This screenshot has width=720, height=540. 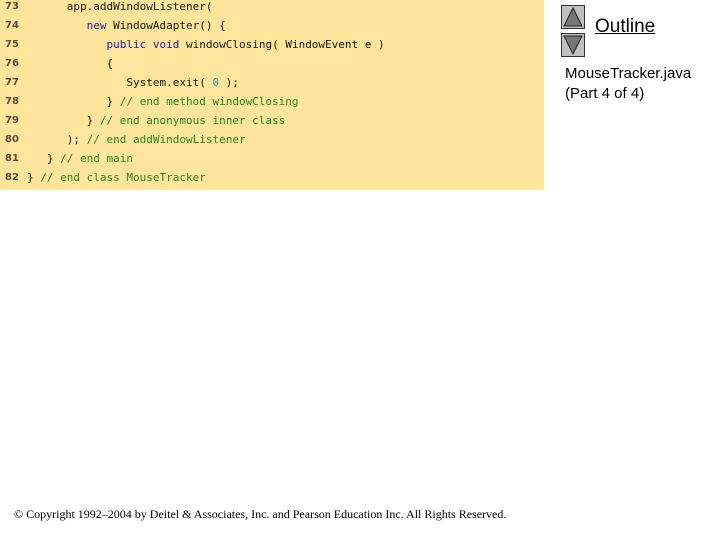 What do you see at coordinates (12, 177) in the screenshot?
I see `line-number: 82` at bounding box center [12, 177].